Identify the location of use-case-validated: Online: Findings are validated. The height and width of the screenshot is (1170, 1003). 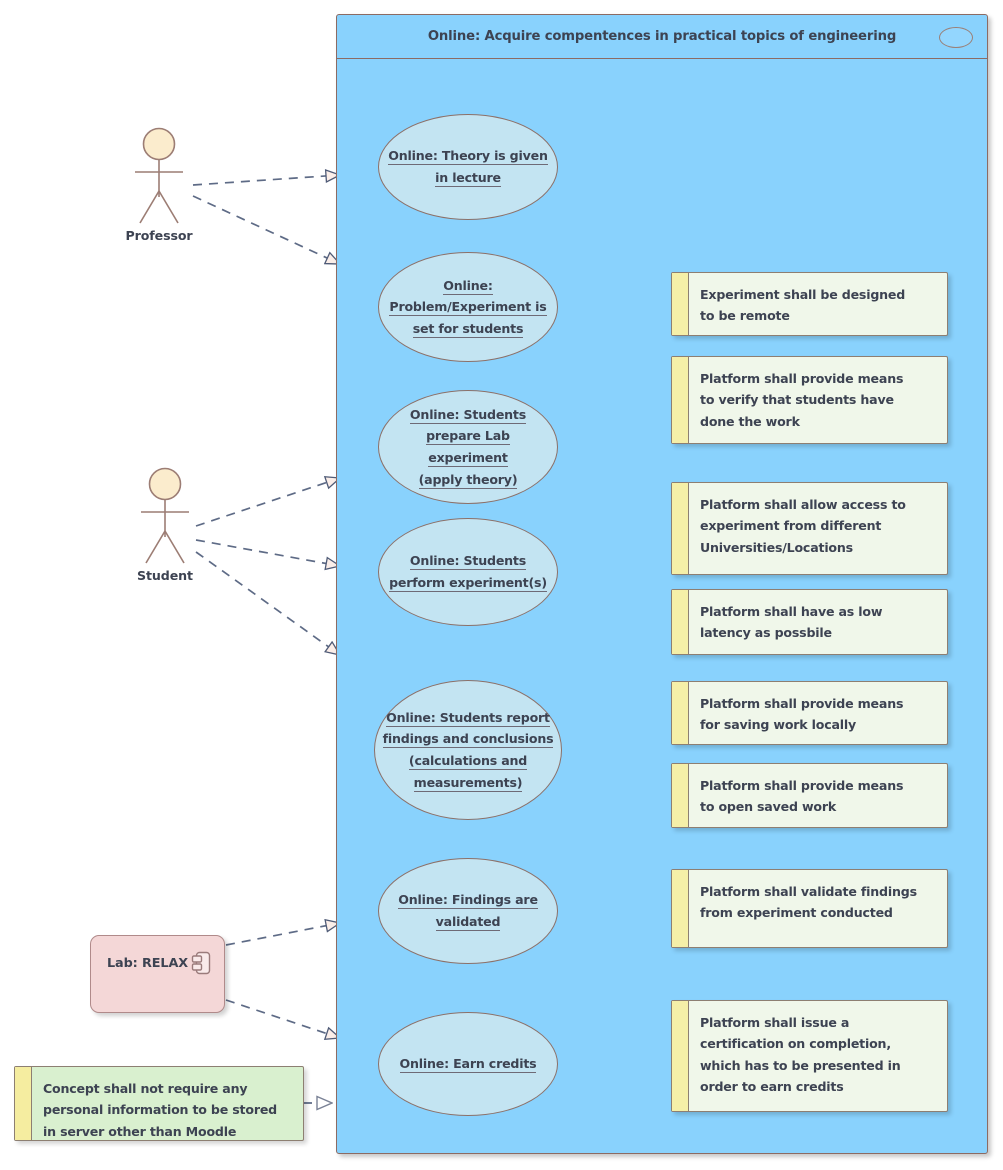
(468, 911).